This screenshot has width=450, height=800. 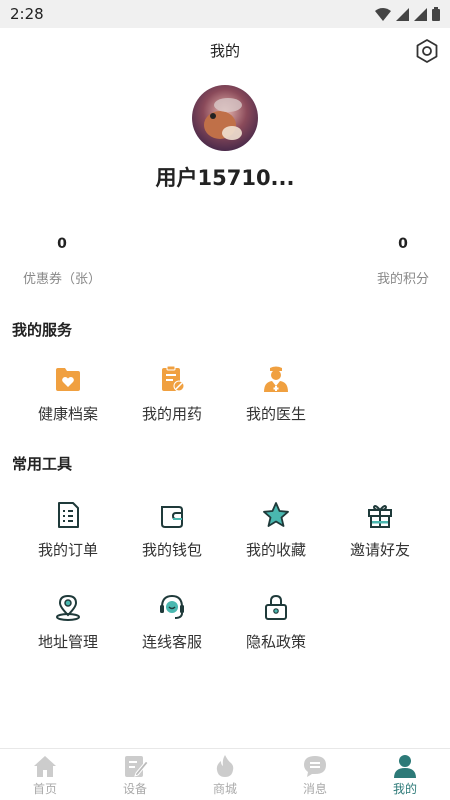 I want to click on wifi-icon, so click(x=383, y=14).